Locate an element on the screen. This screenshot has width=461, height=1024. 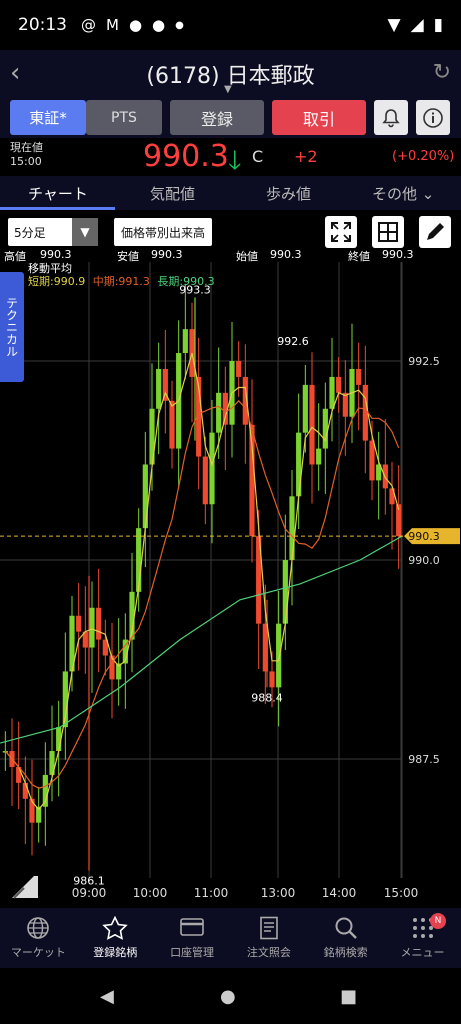
at-icon: @ is located at coordinates (88, 25).